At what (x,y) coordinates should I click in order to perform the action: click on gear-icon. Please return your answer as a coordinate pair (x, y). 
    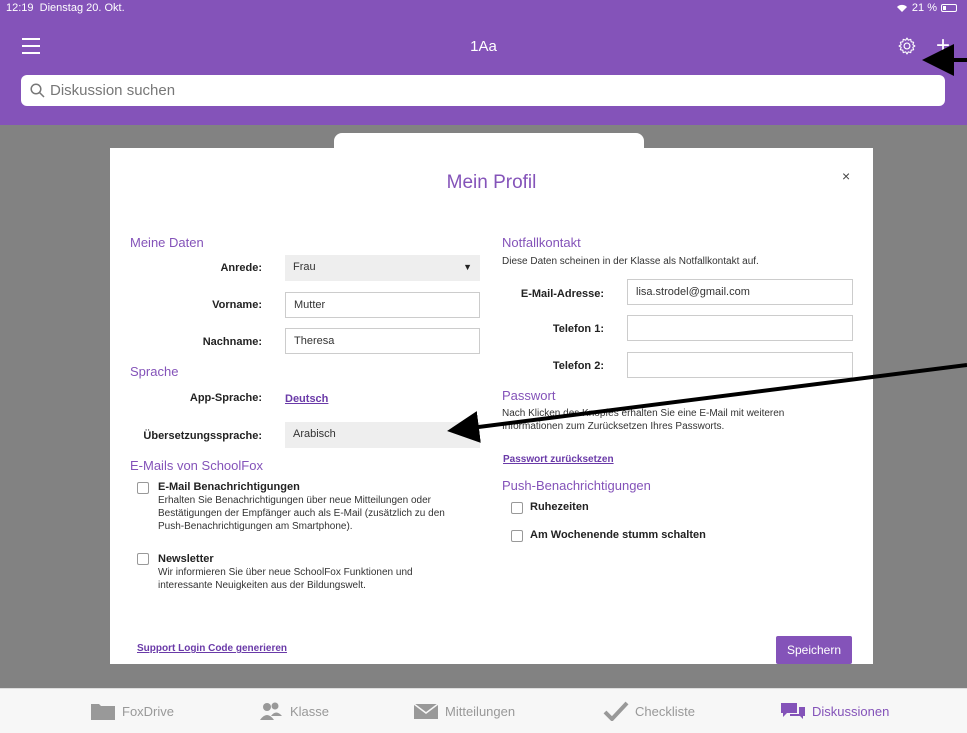
    Looking at the image, I should click on (907, 46).